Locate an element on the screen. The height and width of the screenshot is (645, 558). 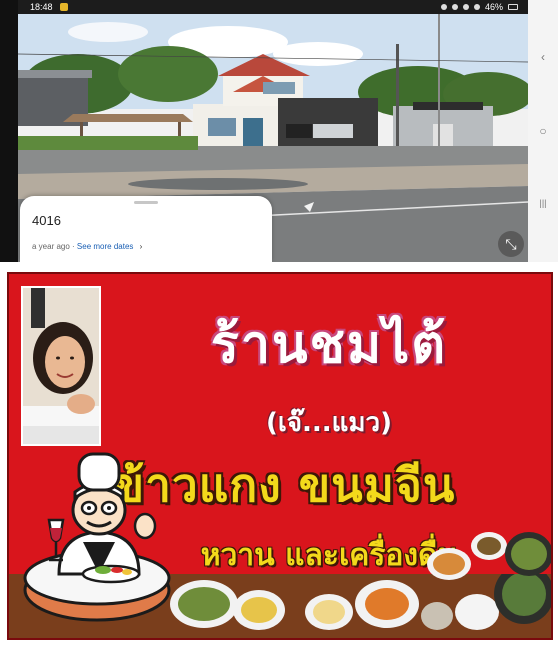
alarm-icon is located at coordinates (443, 7).